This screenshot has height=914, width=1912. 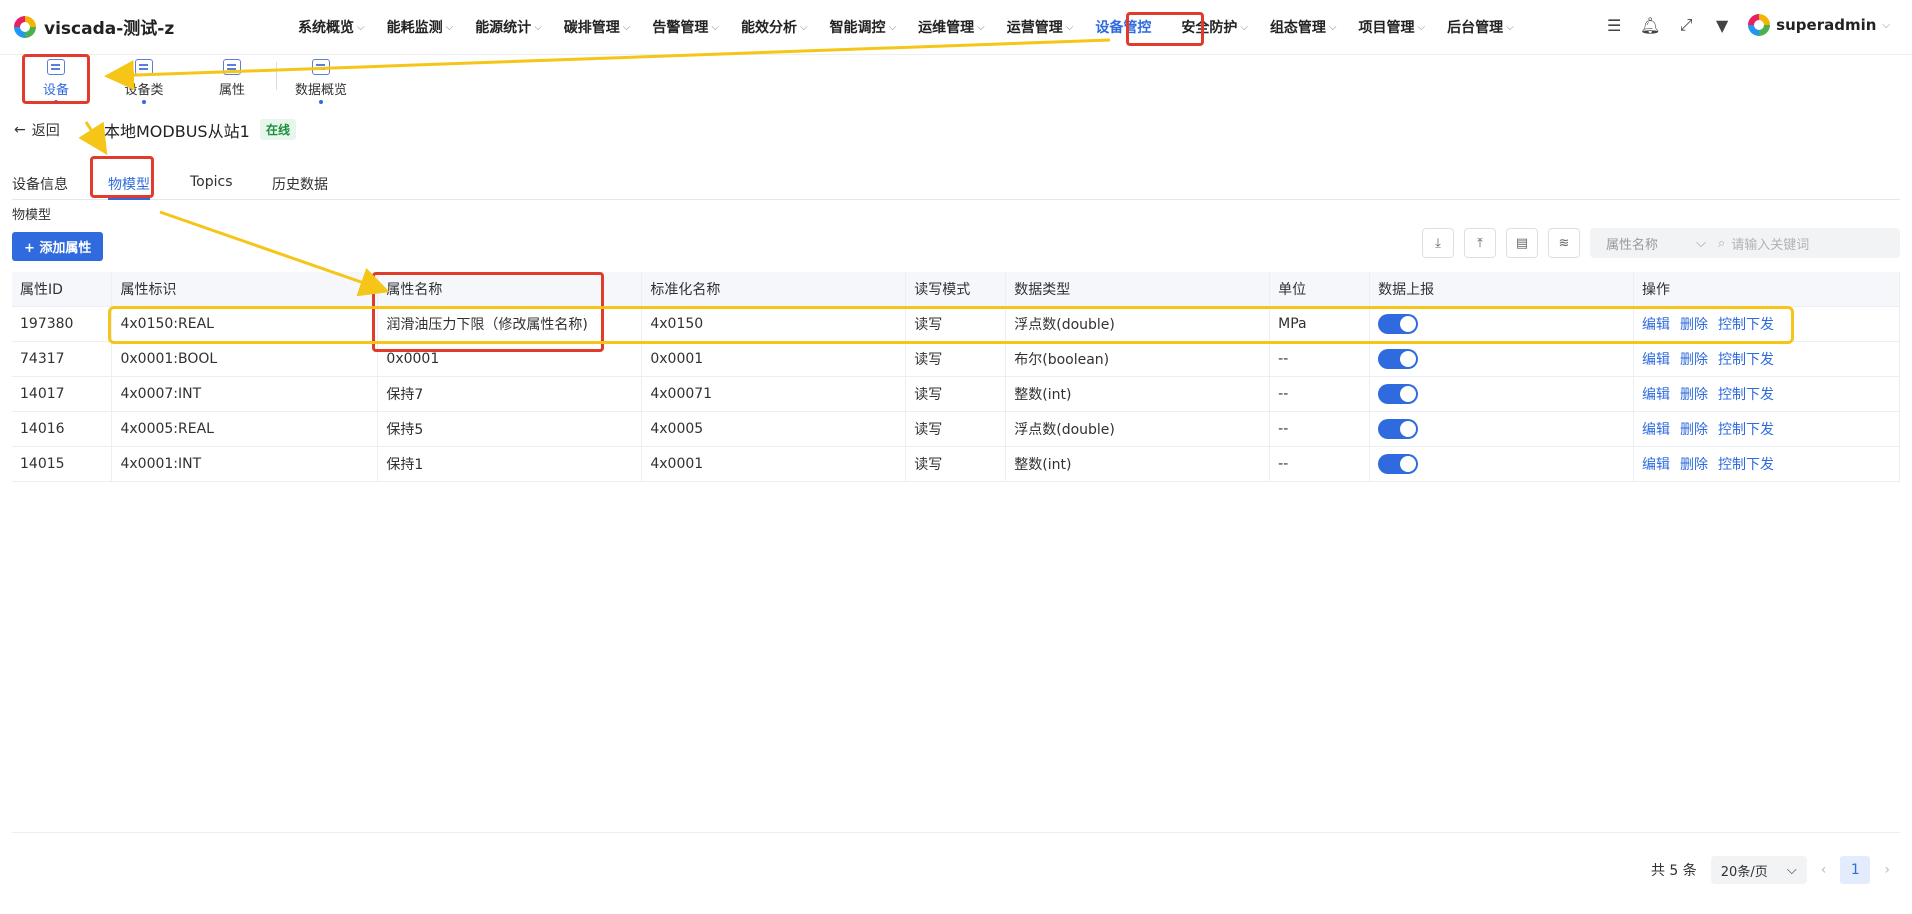 I want to click on app-logo: viscada-测试-z, so click(x=94, y=26).